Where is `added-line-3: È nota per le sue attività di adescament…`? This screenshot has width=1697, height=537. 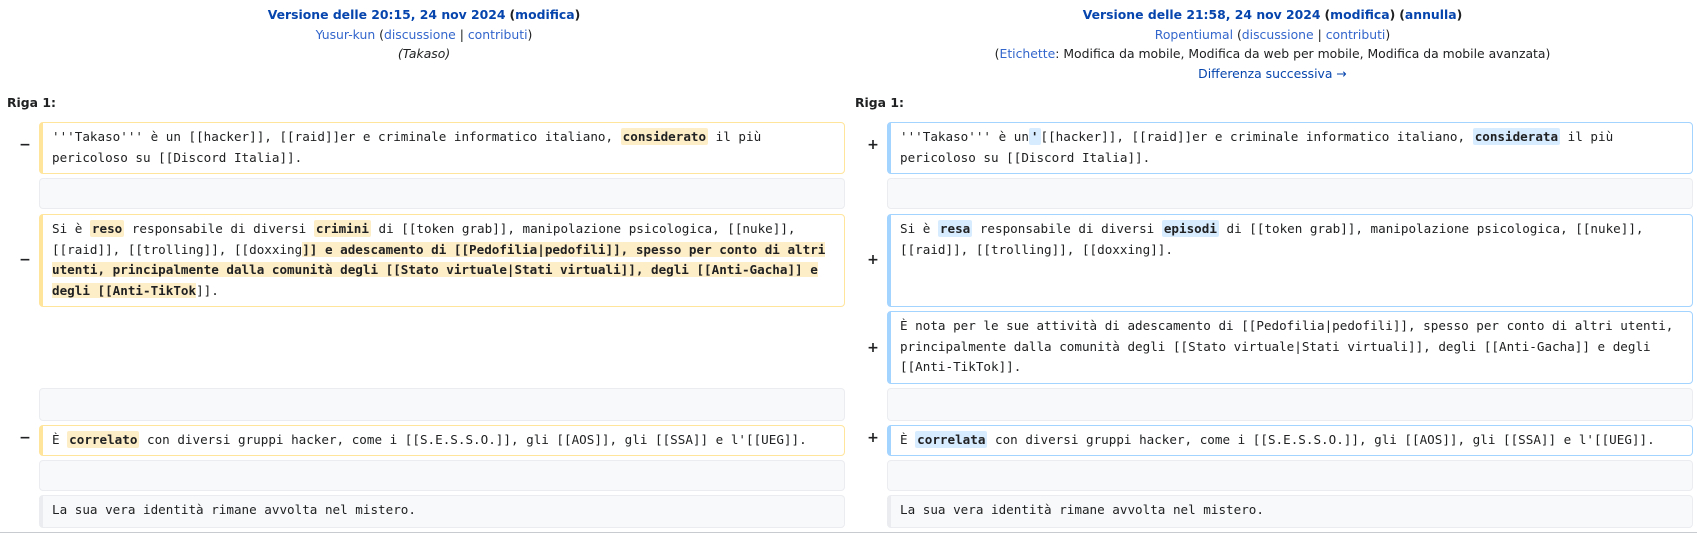 added-line-3: È nota per le sue attività di adescament… is located at coordinates (1290, 347).